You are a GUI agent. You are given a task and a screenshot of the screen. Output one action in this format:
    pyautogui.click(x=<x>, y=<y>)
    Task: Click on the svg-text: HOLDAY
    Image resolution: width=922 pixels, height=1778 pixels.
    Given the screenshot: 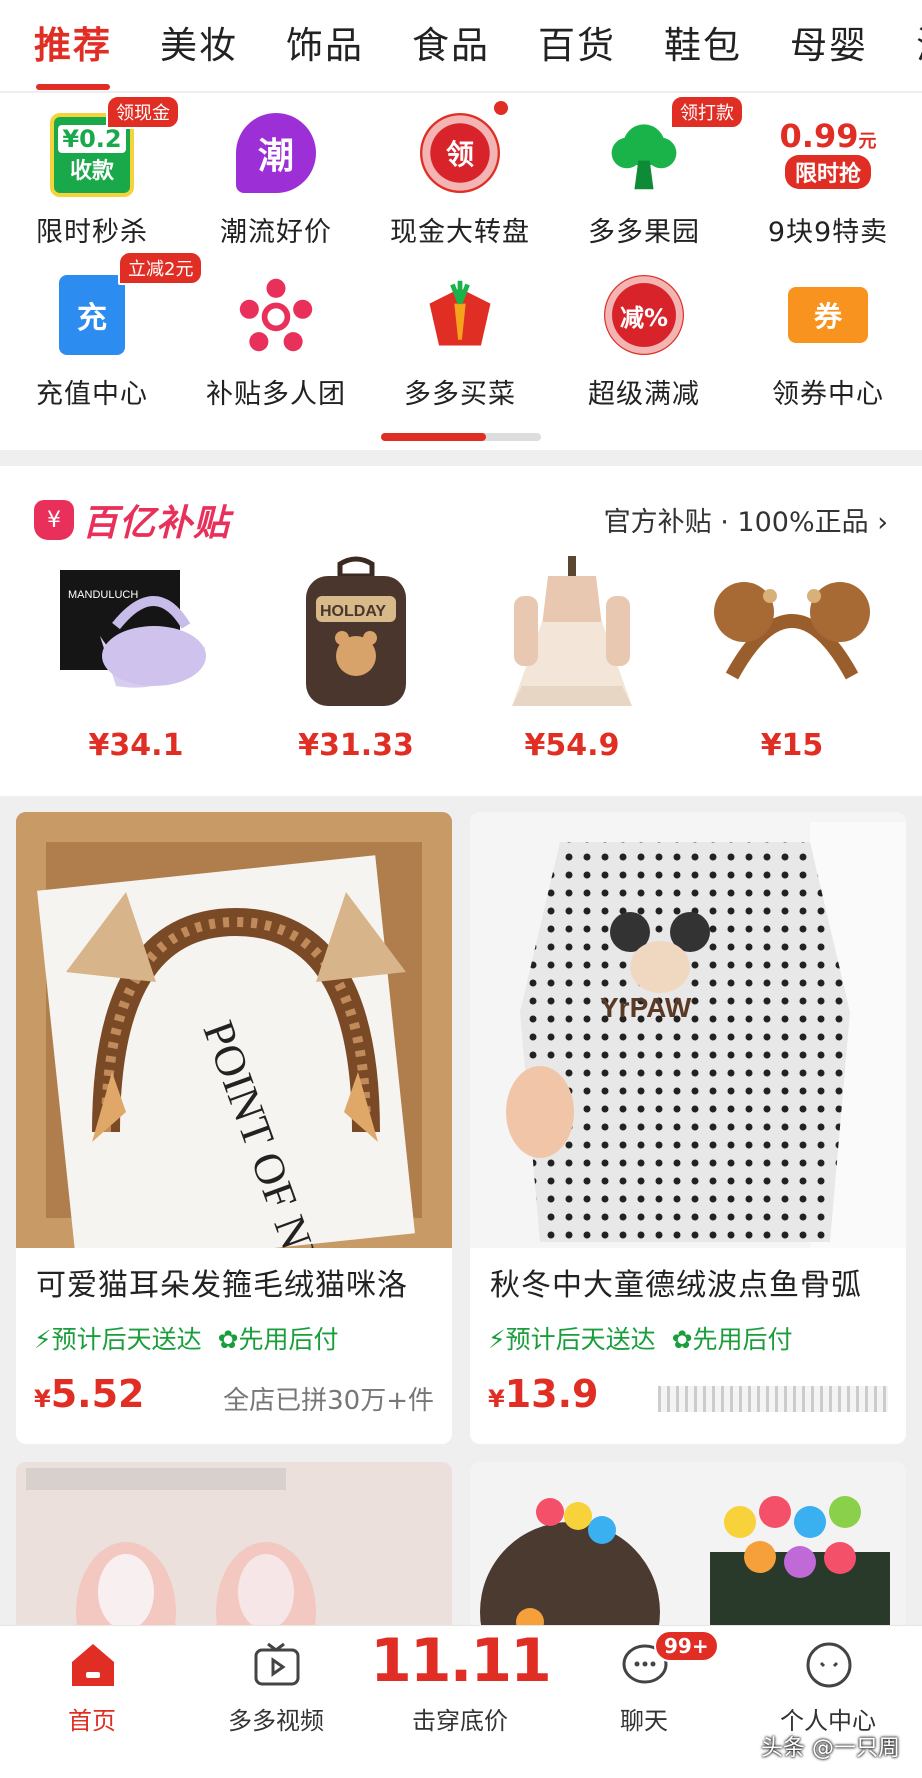 What is the action you would take?
    pyautogui.click(x=353, y=611)
    